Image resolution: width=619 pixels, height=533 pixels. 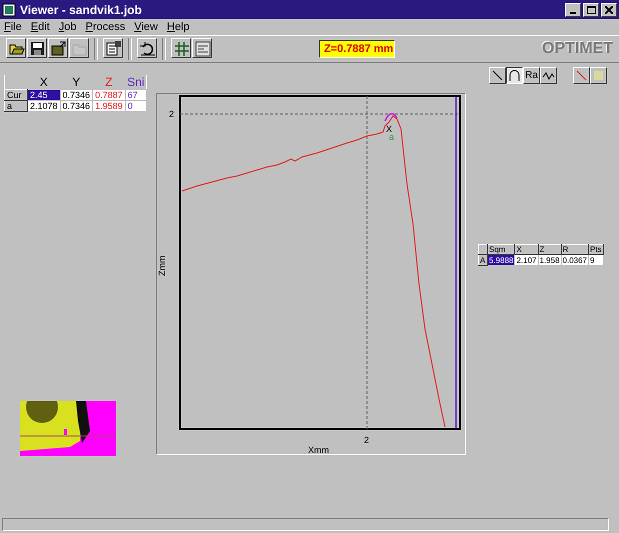 I want to click on tool-button, so click(x=514, y=75).